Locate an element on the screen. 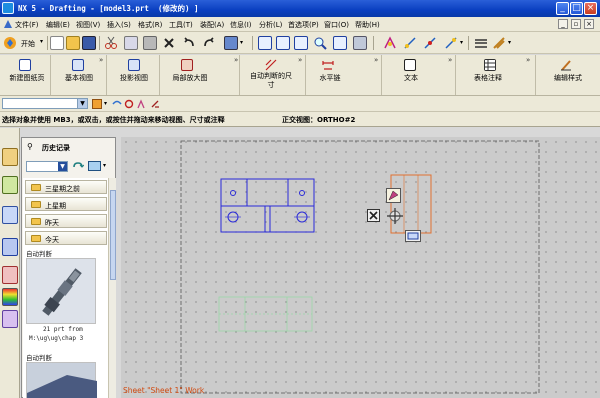  view-mode-dropdown: ▾ is located at coordinates (104, 165).